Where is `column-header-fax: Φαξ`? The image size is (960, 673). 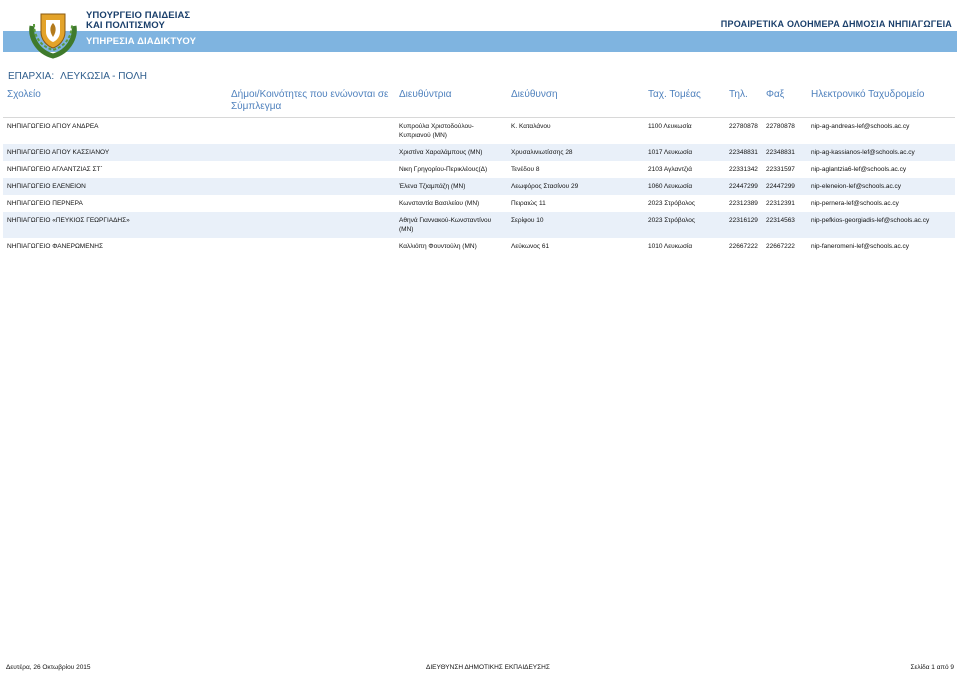
column-header-fax: Φαξ is located at coordinates (784, 102).